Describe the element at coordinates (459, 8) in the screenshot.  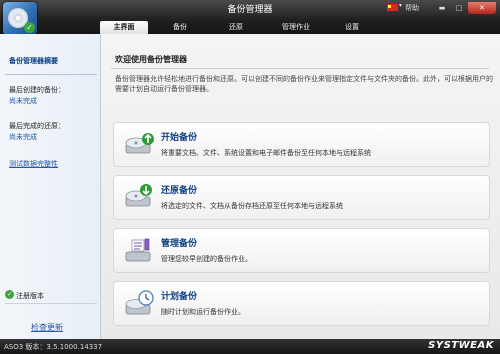
I see `maximize-button: □` at that location.